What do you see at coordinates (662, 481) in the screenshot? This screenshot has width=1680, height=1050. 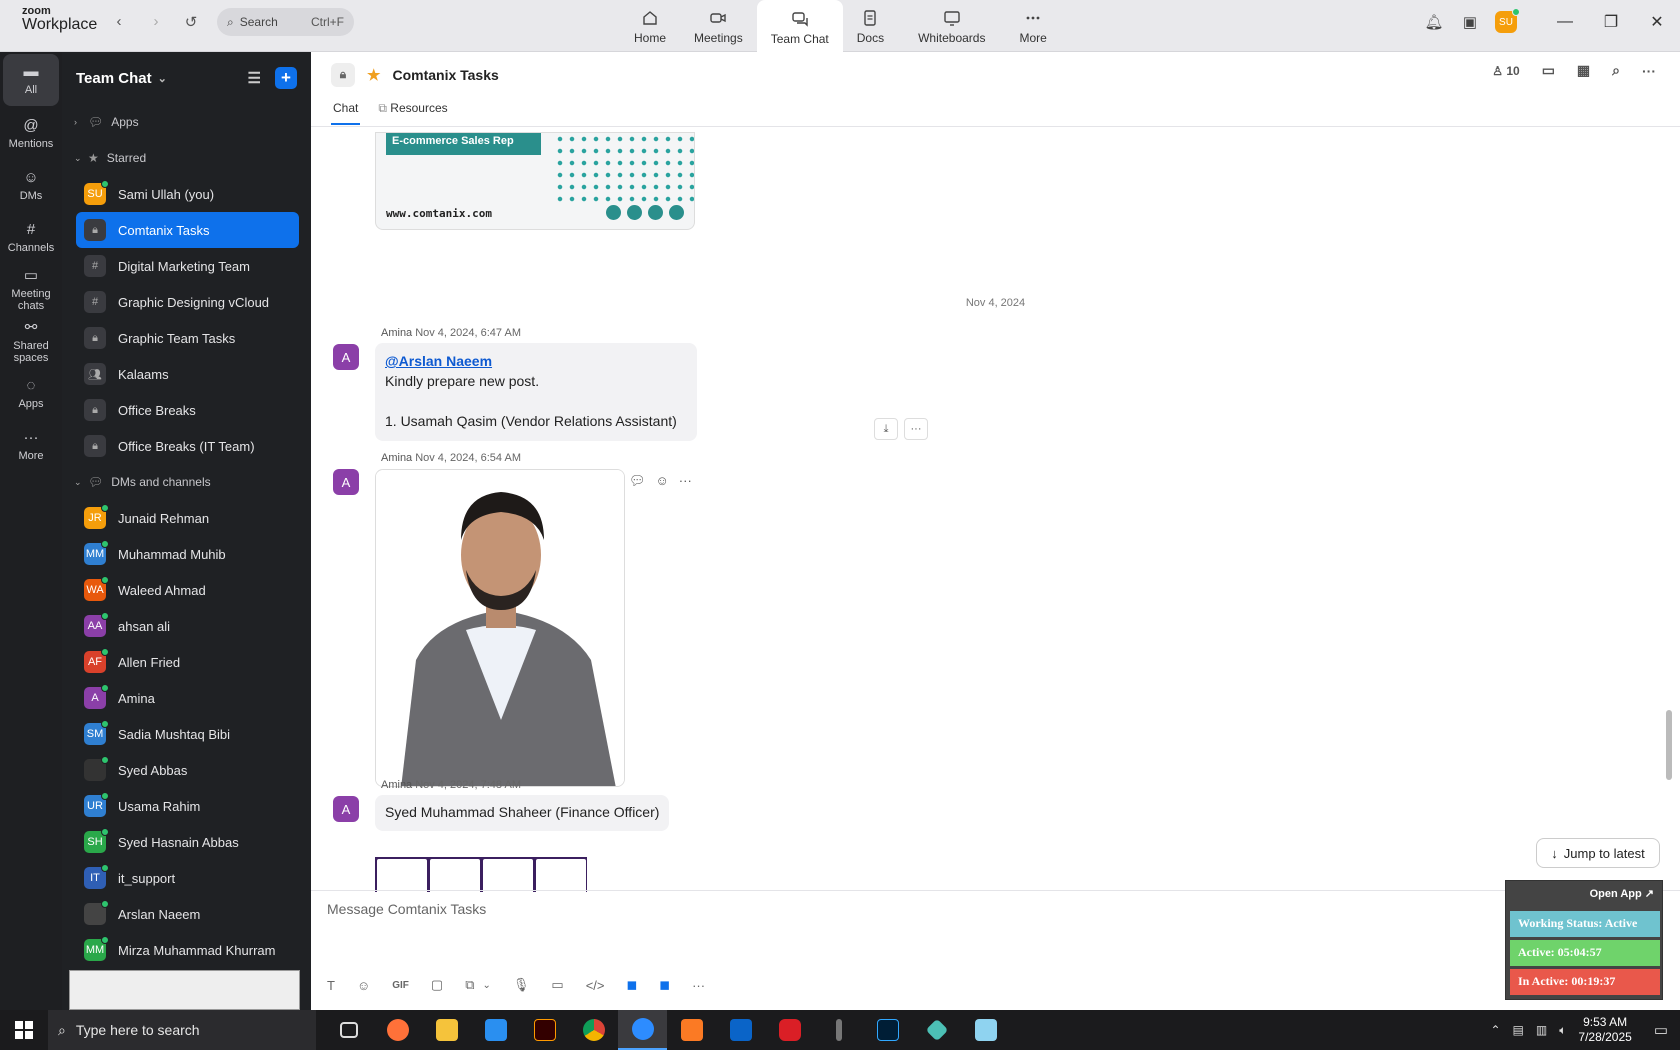 I see `emoji-react-icon: ☺` at bounding box center [662, 481].